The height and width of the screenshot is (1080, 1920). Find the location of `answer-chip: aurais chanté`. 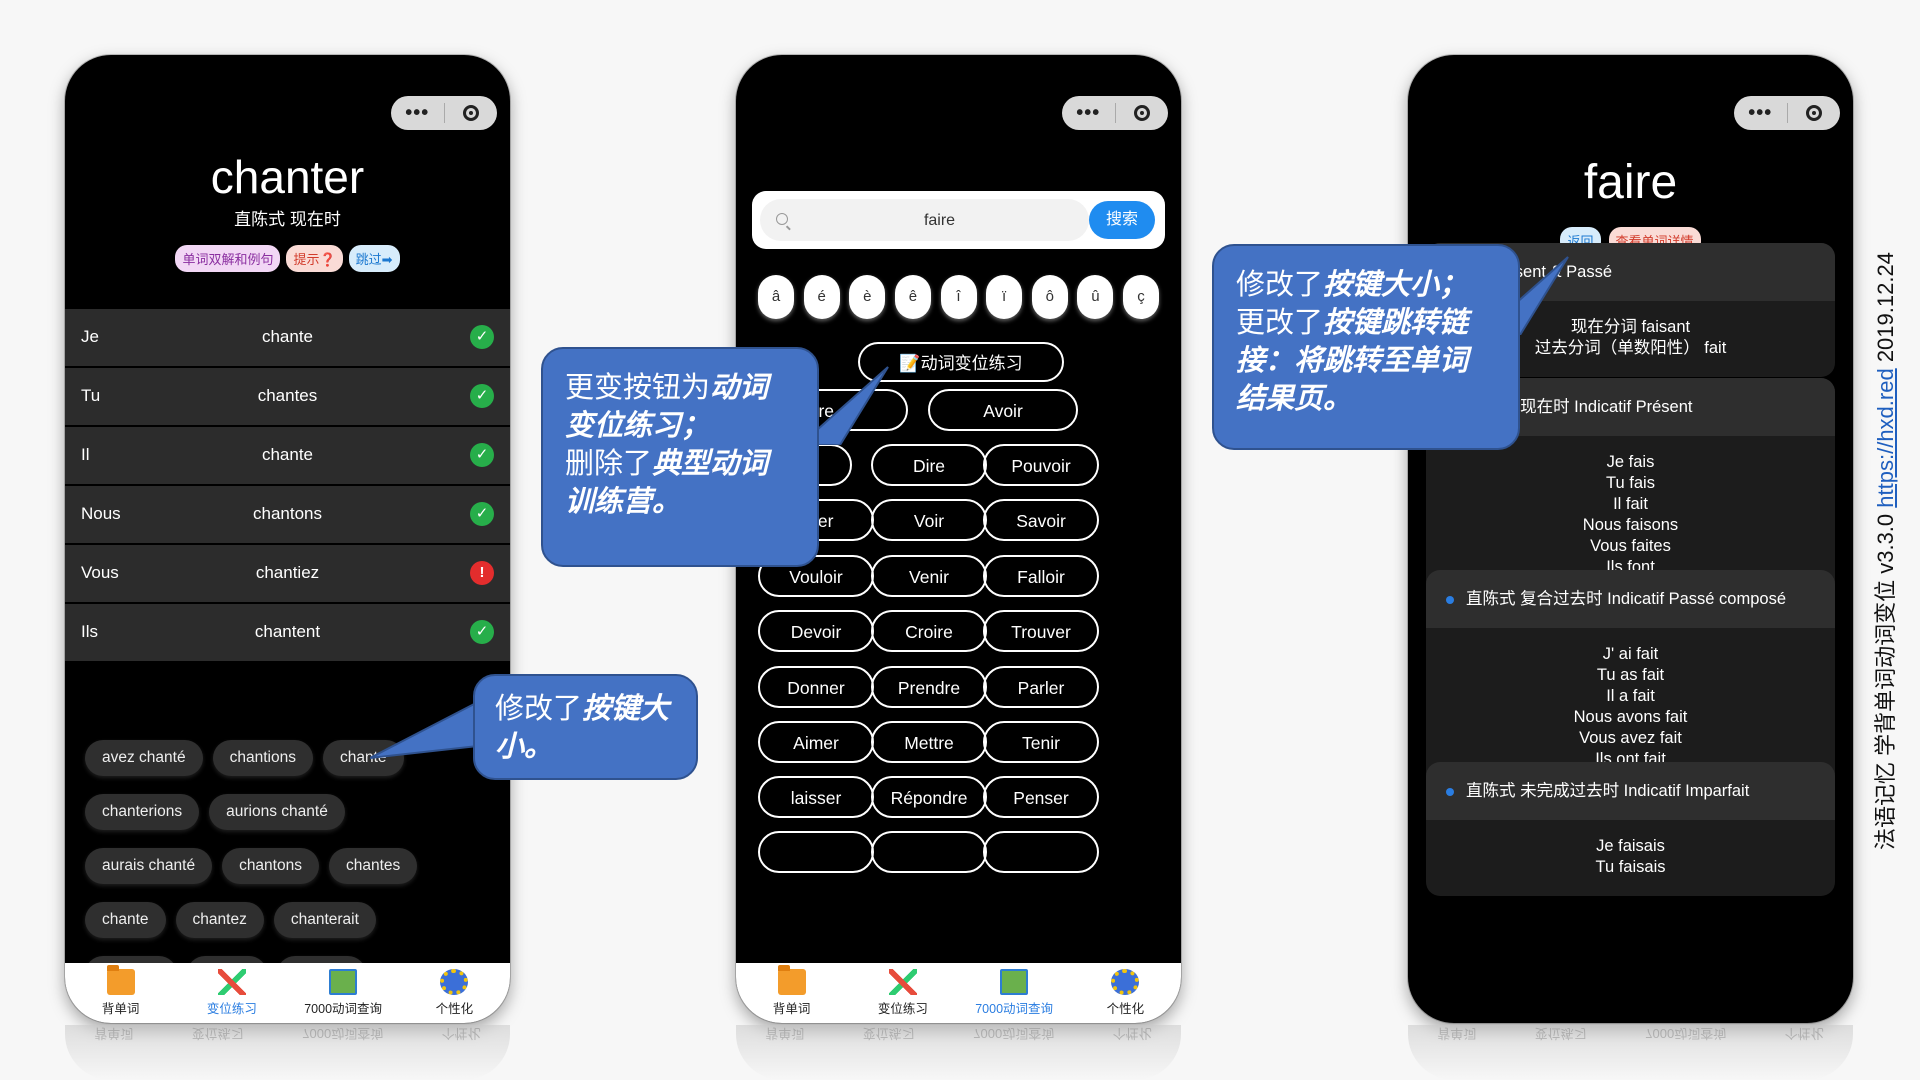

answer-chip: aurais chanté is located at coordinates (149, 866).